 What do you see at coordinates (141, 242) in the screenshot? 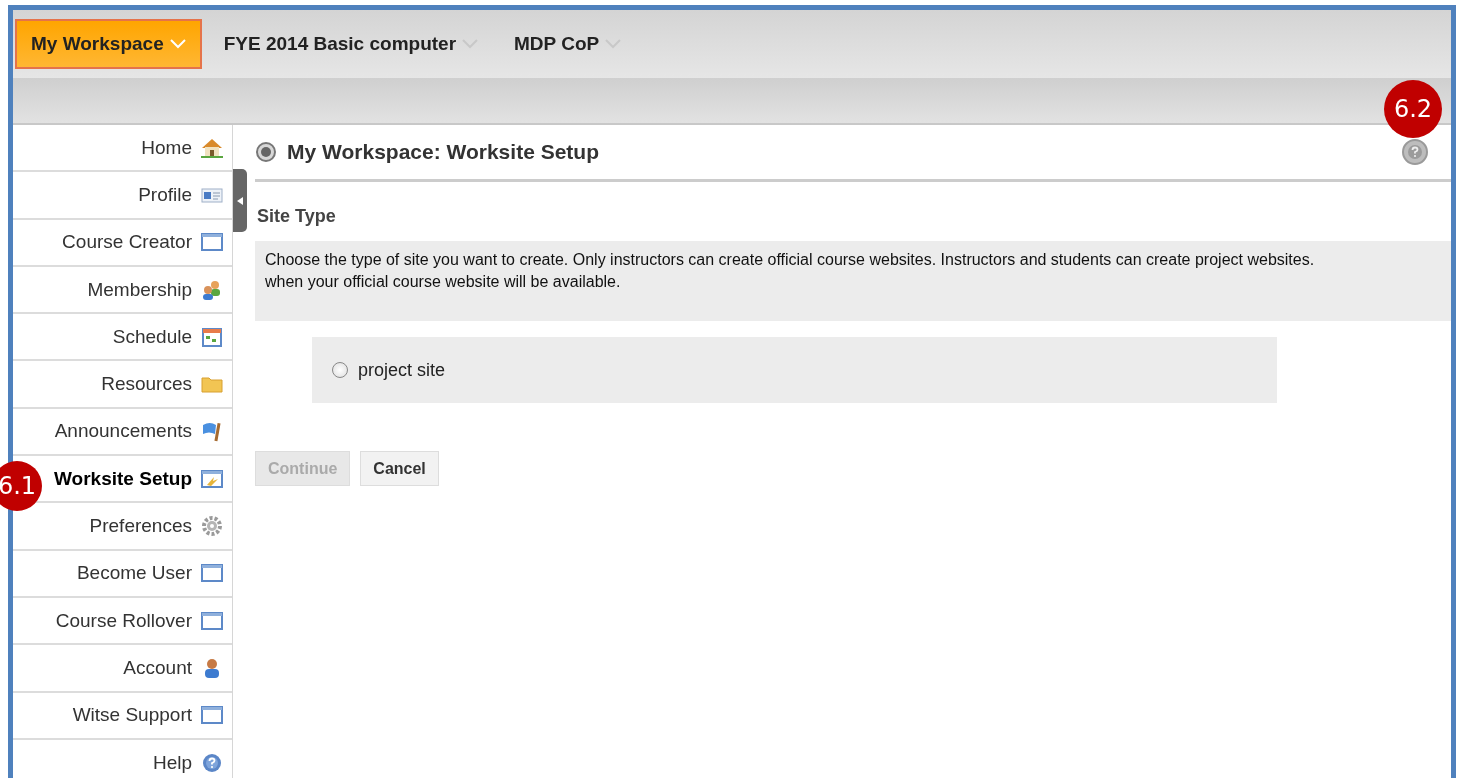
I see `sidebar-item: Course Creator` at bounding box center [141, 242].